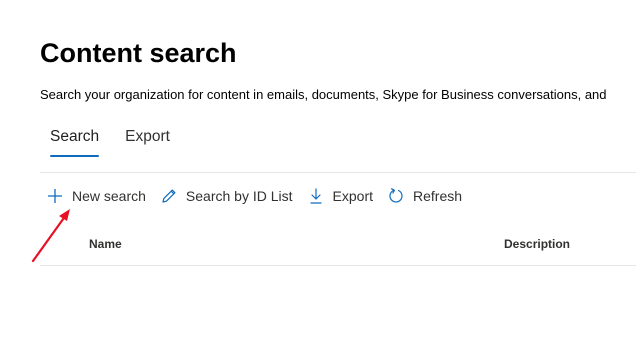 The image size is (636, 342). I want to click on export-label: Export, so click(352, 196).